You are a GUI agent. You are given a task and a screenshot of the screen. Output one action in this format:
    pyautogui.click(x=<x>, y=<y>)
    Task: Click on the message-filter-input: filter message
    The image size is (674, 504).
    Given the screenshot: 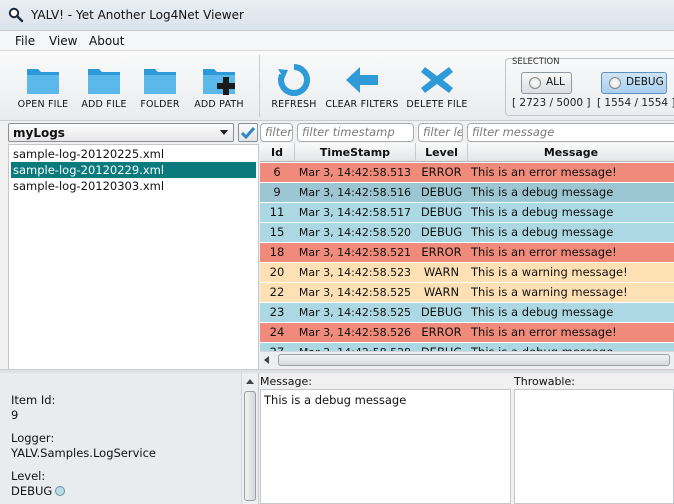 What is the action you would take?
    pyautogui.click(x=570, y=132)
    